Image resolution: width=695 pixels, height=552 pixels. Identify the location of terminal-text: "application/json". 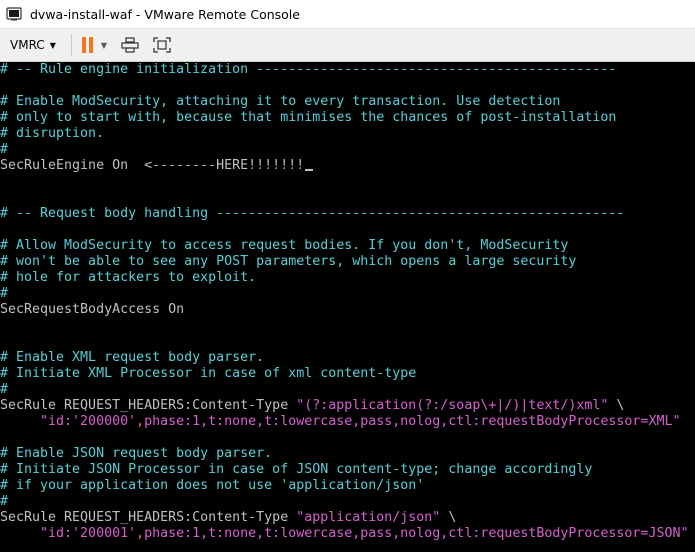
(368, 517).